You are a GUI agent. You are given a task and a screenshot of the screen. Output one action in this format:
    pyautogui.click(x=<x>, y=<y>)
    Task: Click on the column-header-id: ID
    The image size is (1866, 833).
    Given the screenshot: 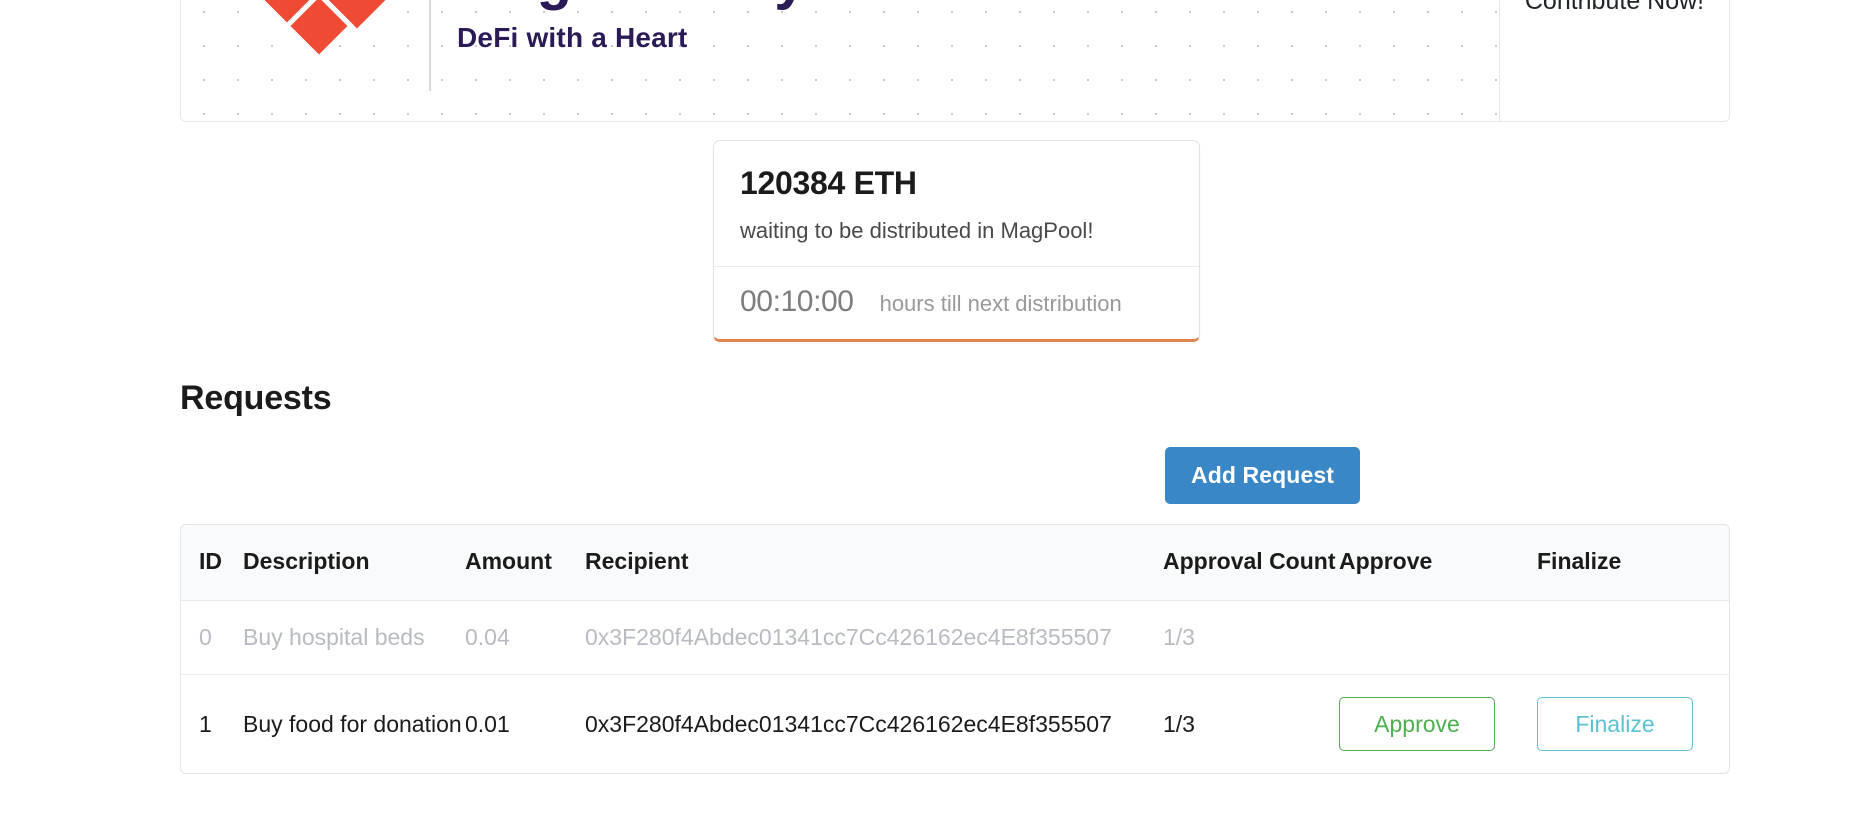 What is the action you would take?
    pyautogui.click(x=212, y=563)
    